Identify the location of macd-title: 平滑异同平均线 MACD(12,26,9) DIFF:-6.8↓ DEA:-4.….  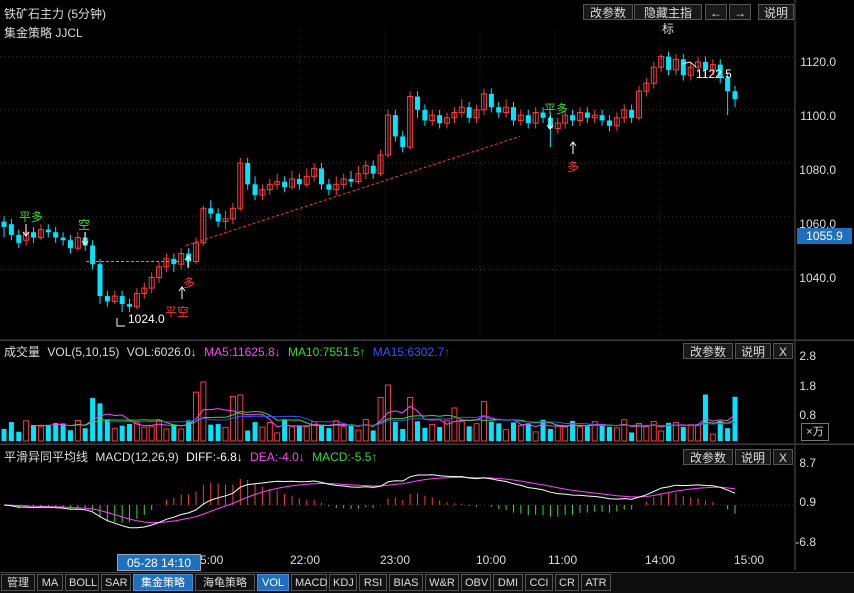
(190, 456).